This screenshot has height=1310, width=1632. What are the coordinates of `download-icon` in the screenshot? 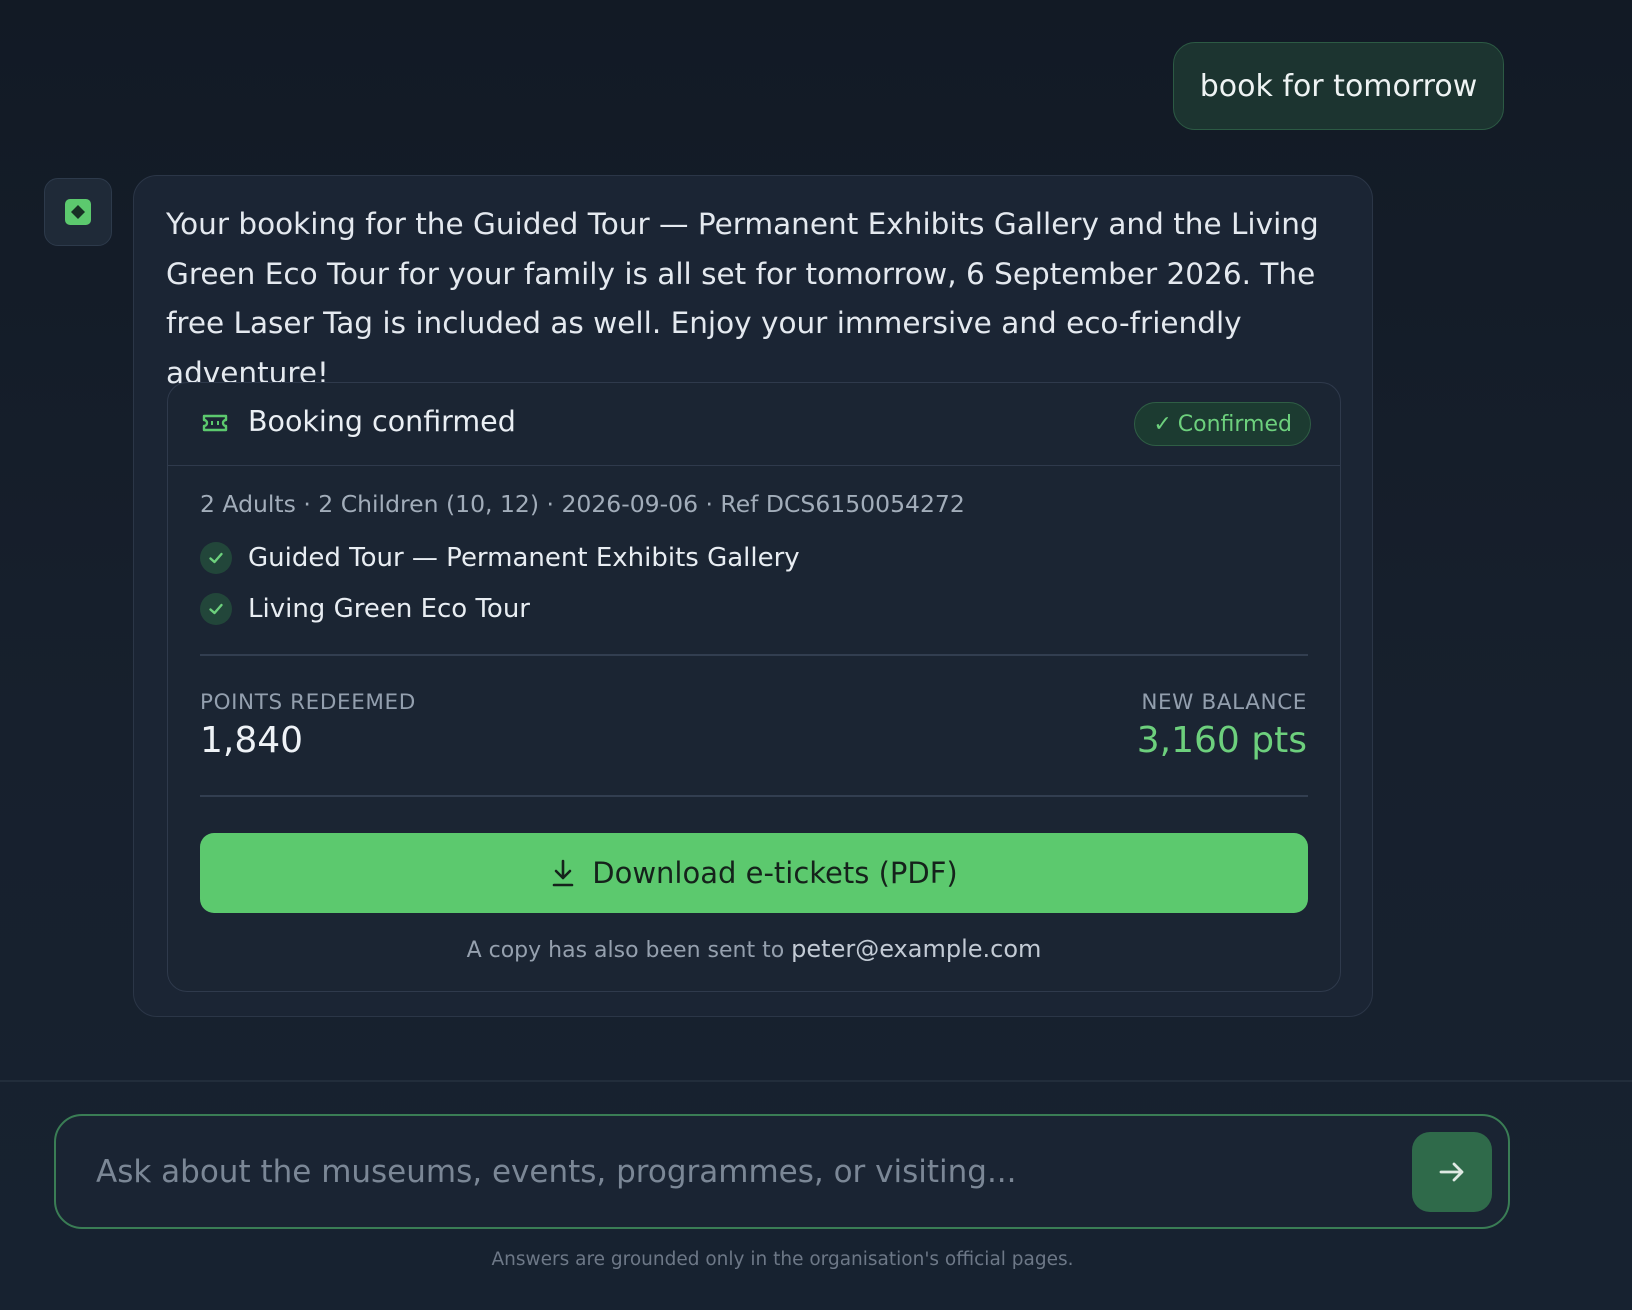 It's located at (563, 873).